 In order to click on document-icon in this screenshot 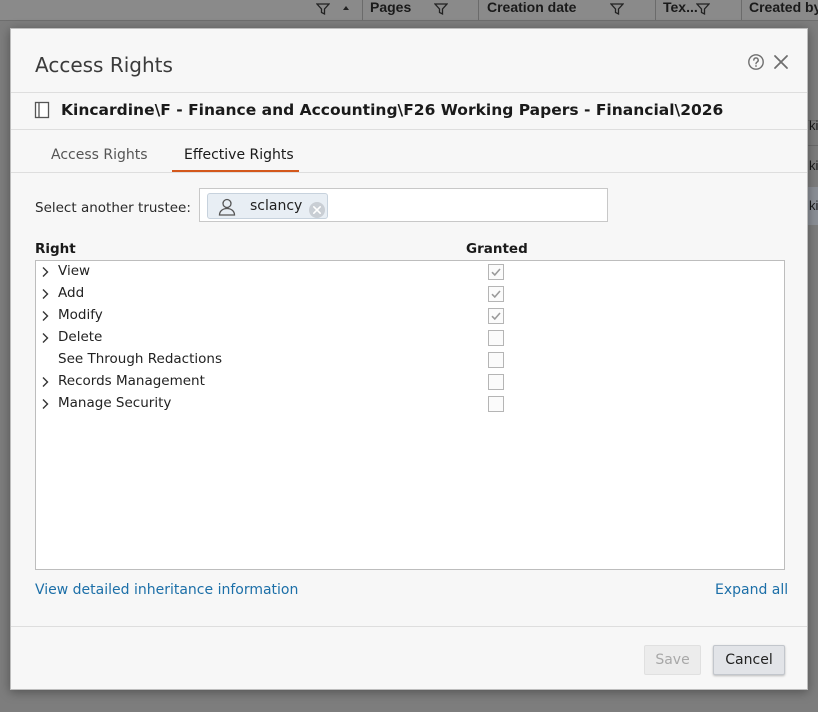, I will do `click(42, 110)`.